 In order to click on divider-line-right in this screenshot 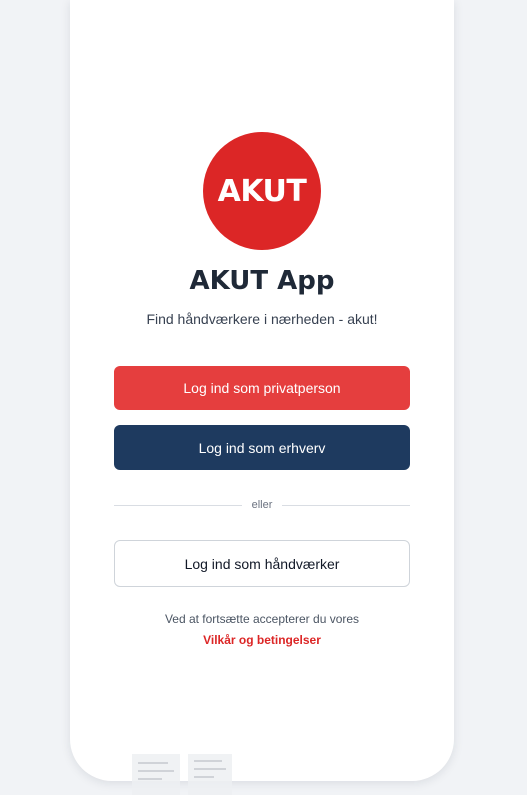, I will do `click(346, 505)`.